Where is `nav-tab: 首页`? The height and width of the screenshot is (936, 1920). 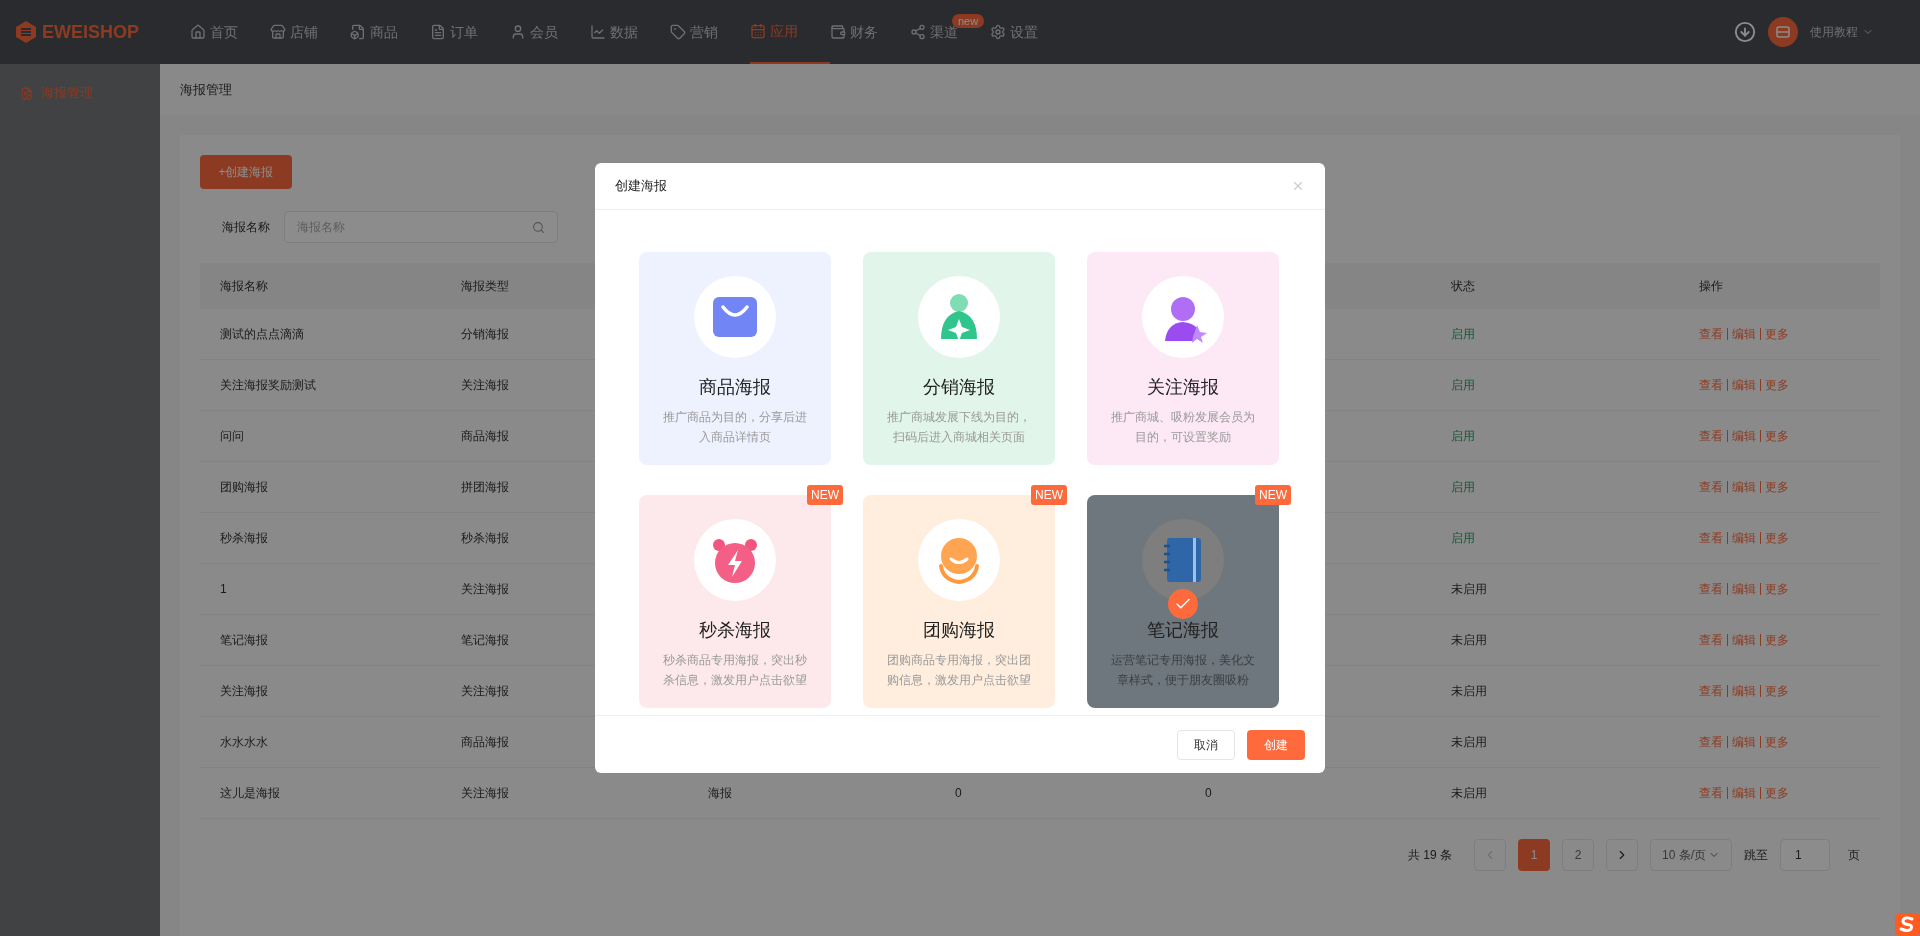 nav-tab: 首页 is located at coordinates (230, 32).